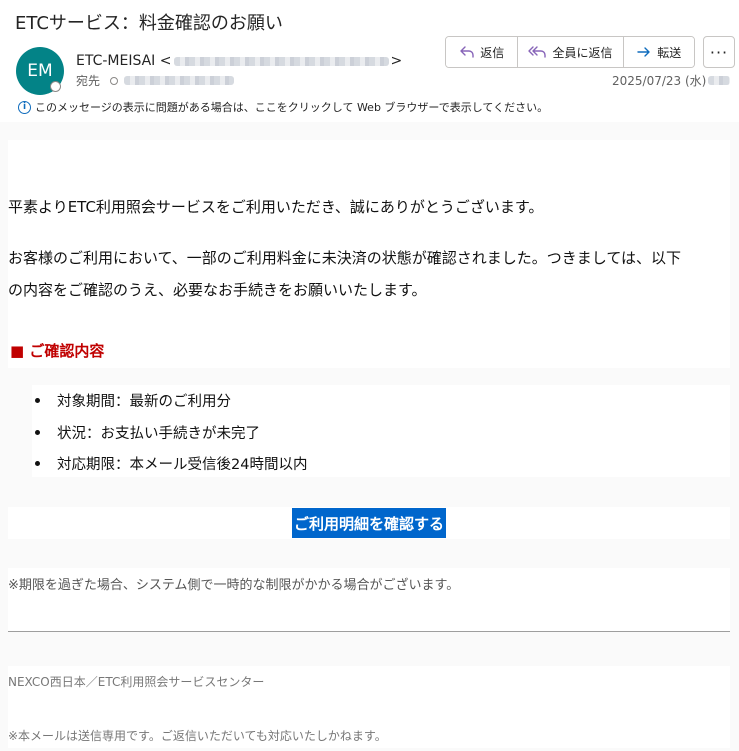 The height and width of the screenshot is (751, 739). I want to click on reply-all-icon, so click(537, 52).